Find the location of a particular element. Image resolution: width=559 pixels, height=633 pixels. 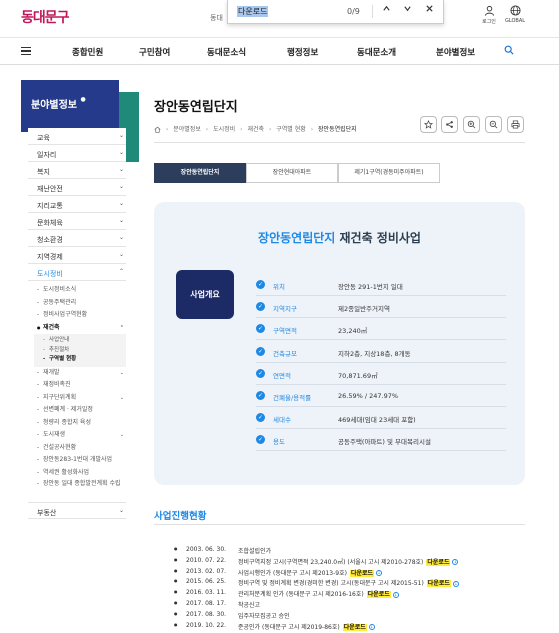

tab-jangan-yeonrip: 장안동연립단지 is located at coordinates (200, 173).